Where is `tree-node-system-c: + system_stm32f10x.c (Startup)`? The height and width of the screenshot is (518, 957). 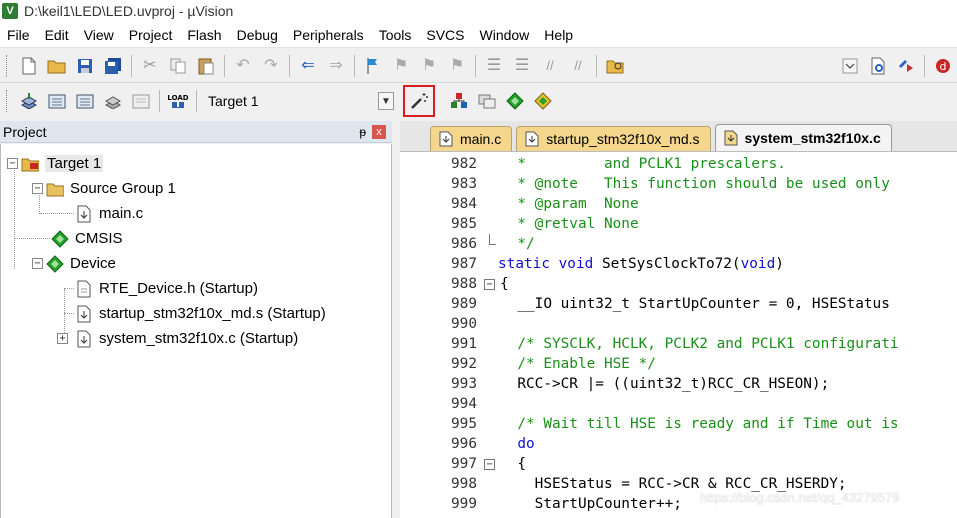
tree-node-system-c: + system_stm32f10x.c (Startup) is located at coordinates (177, 338).